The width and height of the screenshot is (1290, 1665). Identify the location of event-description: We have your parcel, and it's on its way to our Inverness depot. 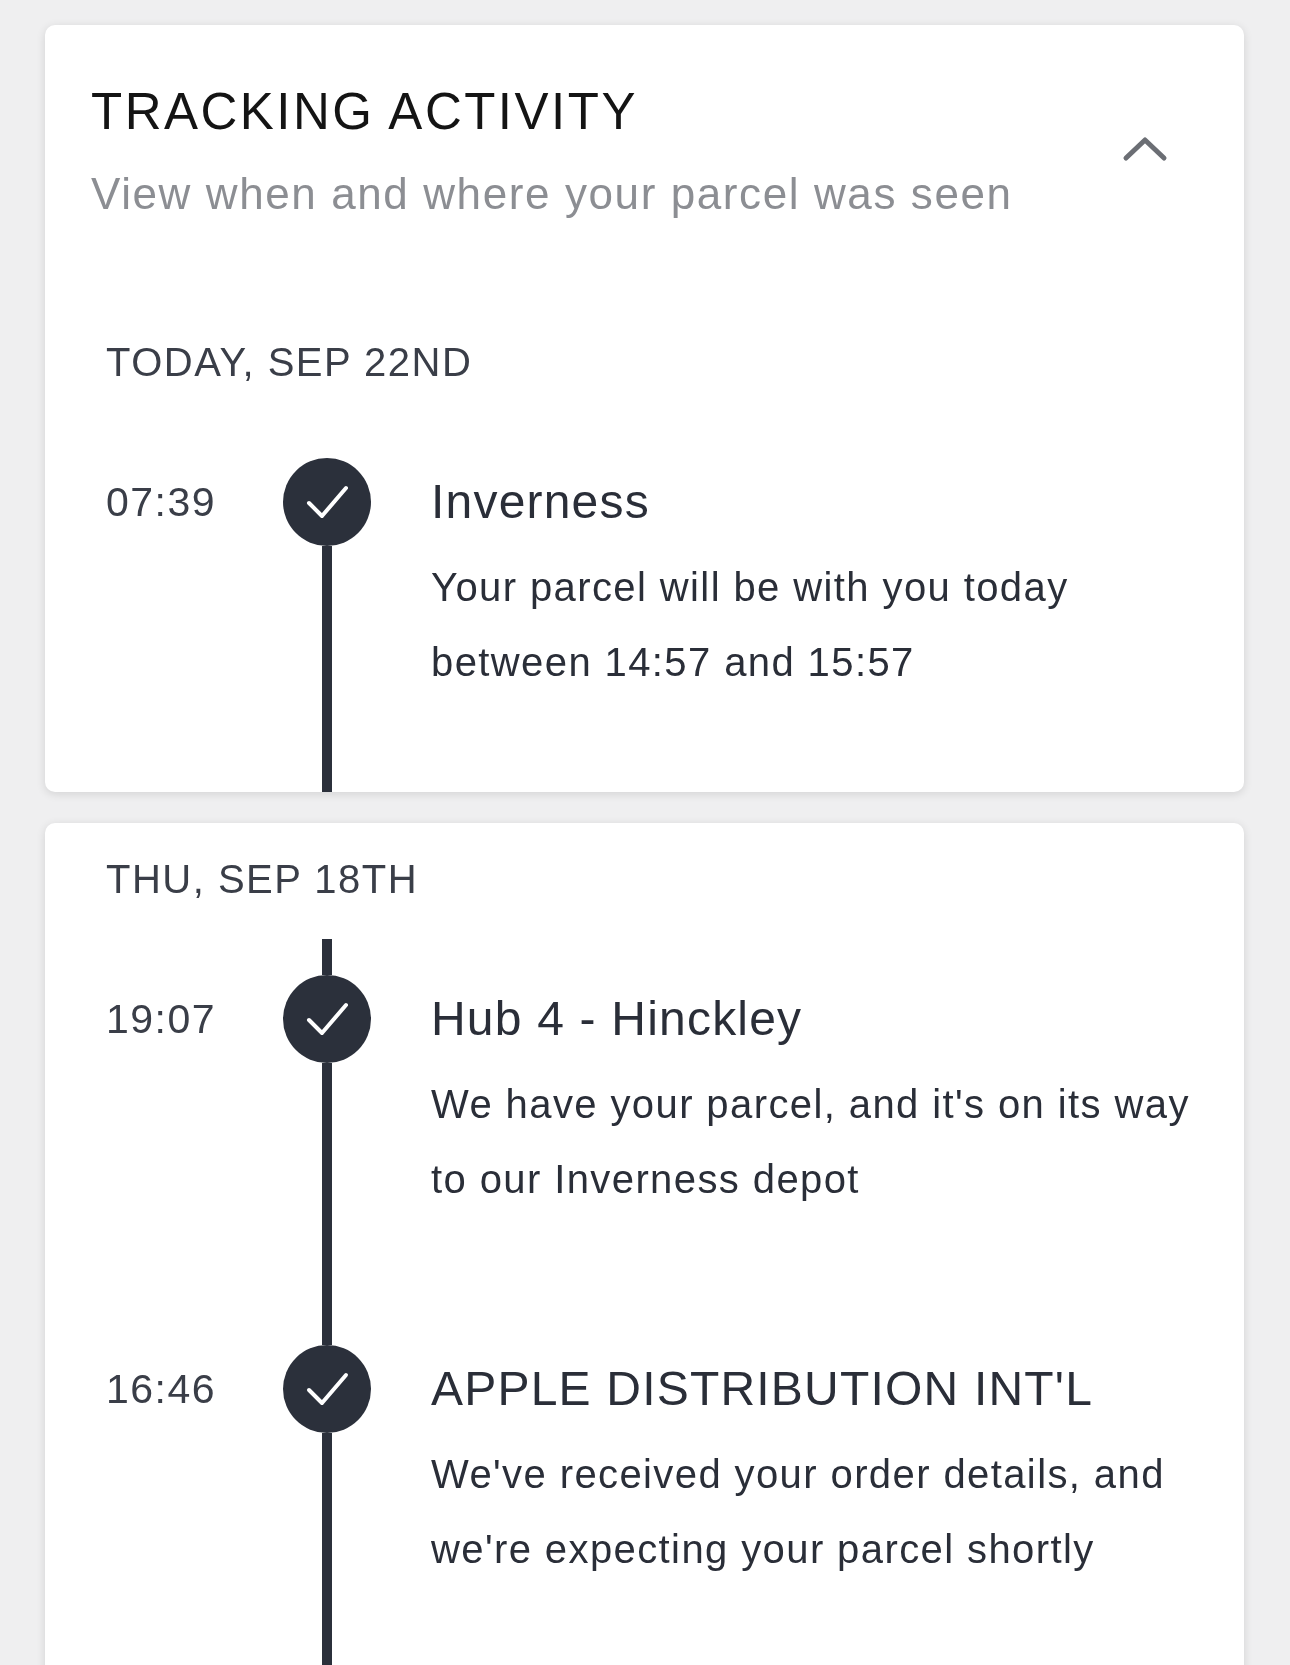
(811, 1142).